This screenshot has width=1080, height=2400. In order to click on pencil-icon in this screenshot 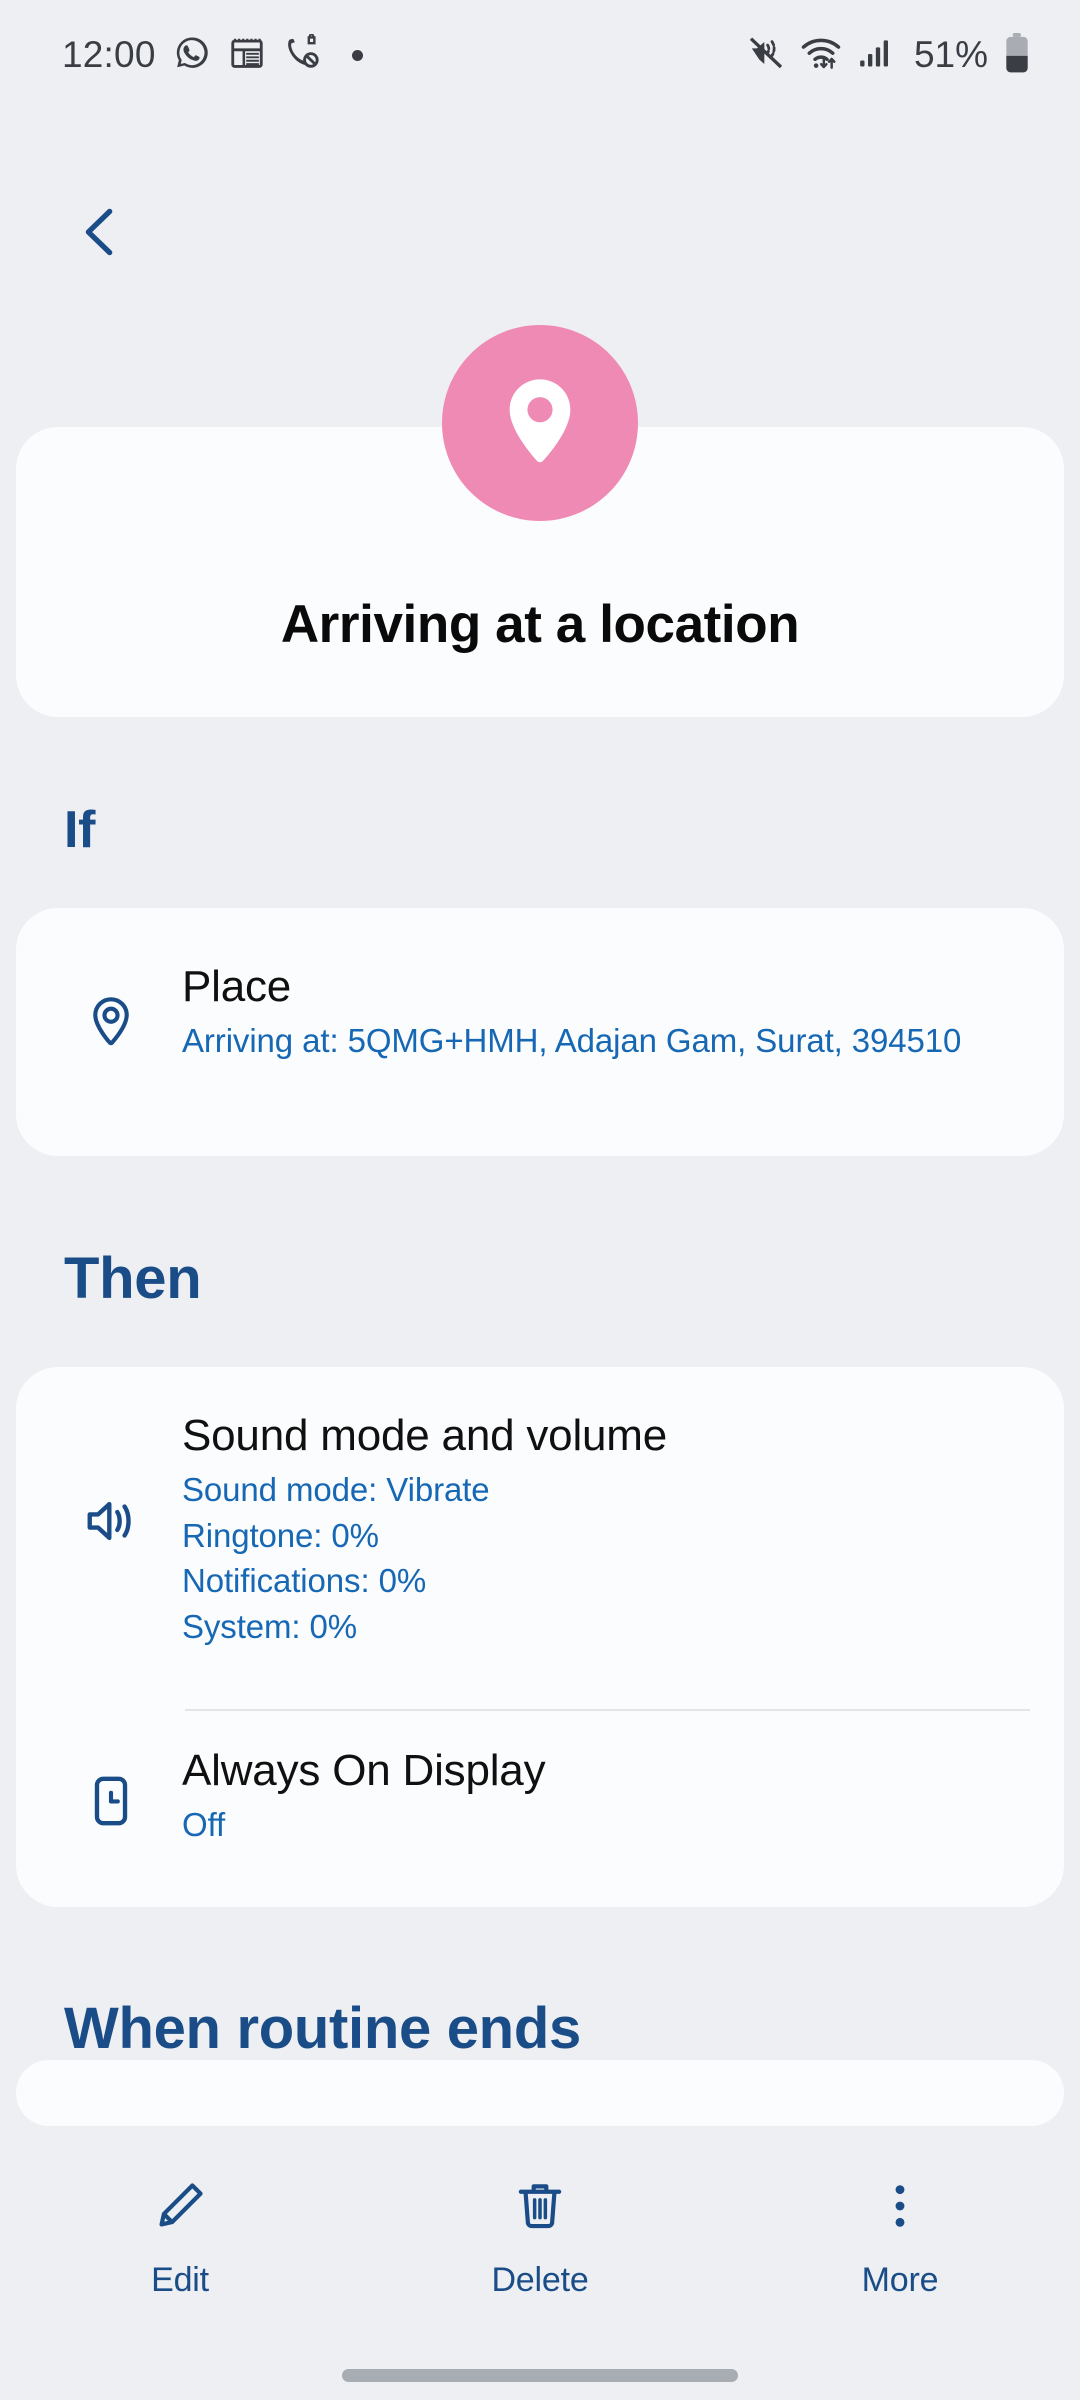, I will do `click(180, 2208)`.